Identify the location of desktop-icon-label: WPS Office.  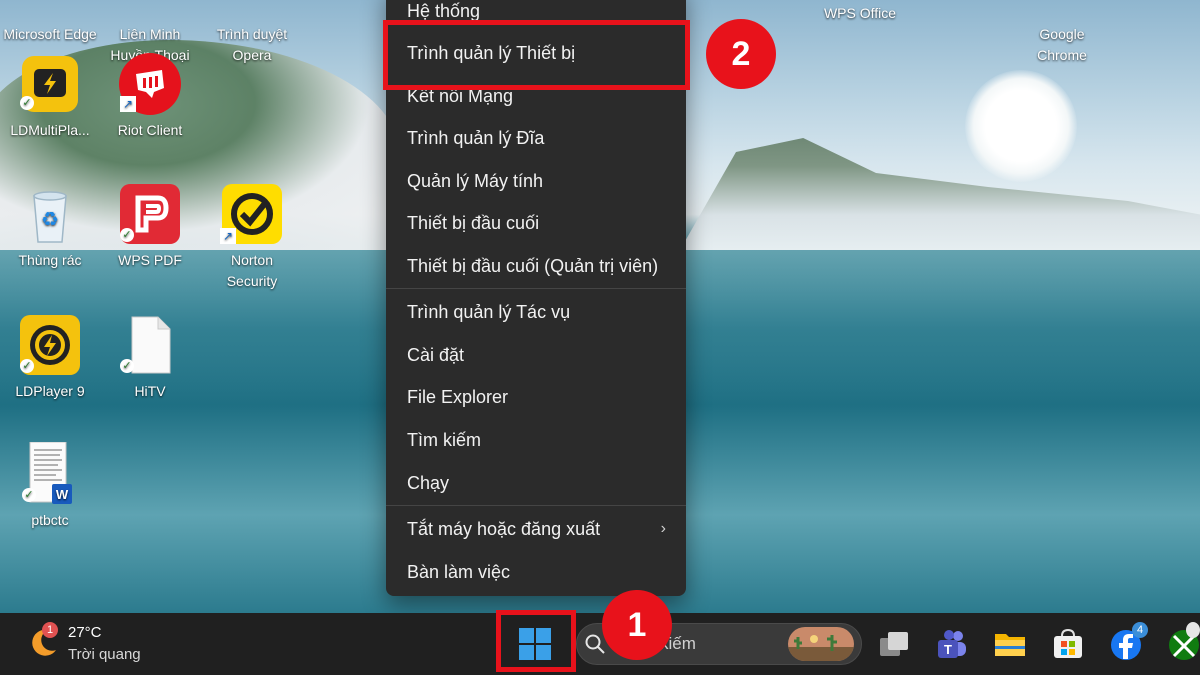
(860, 13).